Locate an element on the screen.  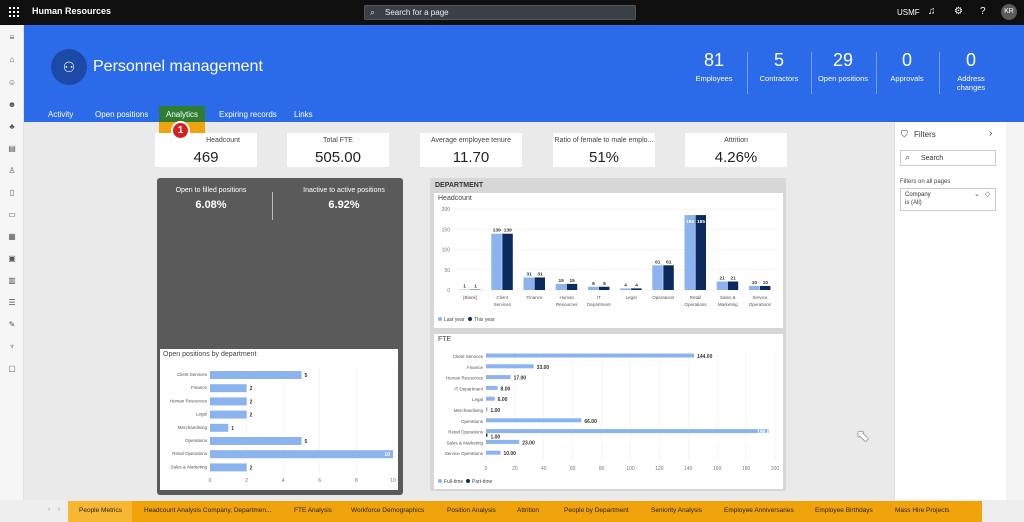
tab-activity: Activity is located at coordinates (60, 114).